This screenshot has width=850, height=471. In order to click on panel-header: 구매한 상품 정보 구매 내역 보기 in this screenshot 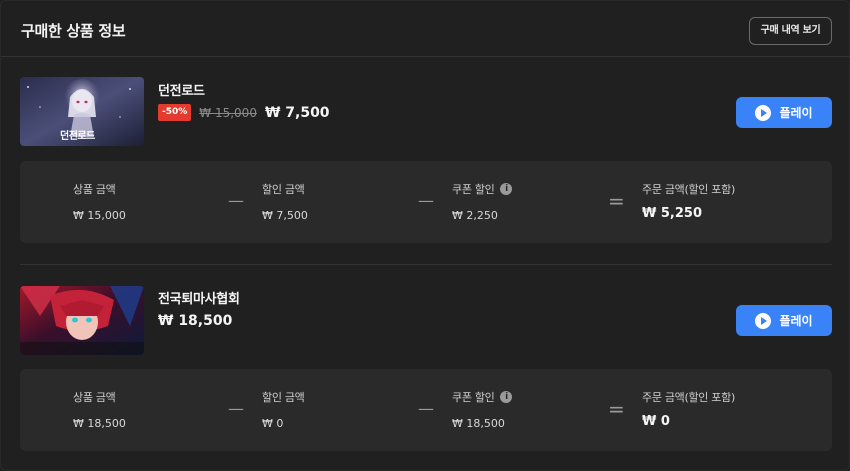, I will do `click(425, 29)`.